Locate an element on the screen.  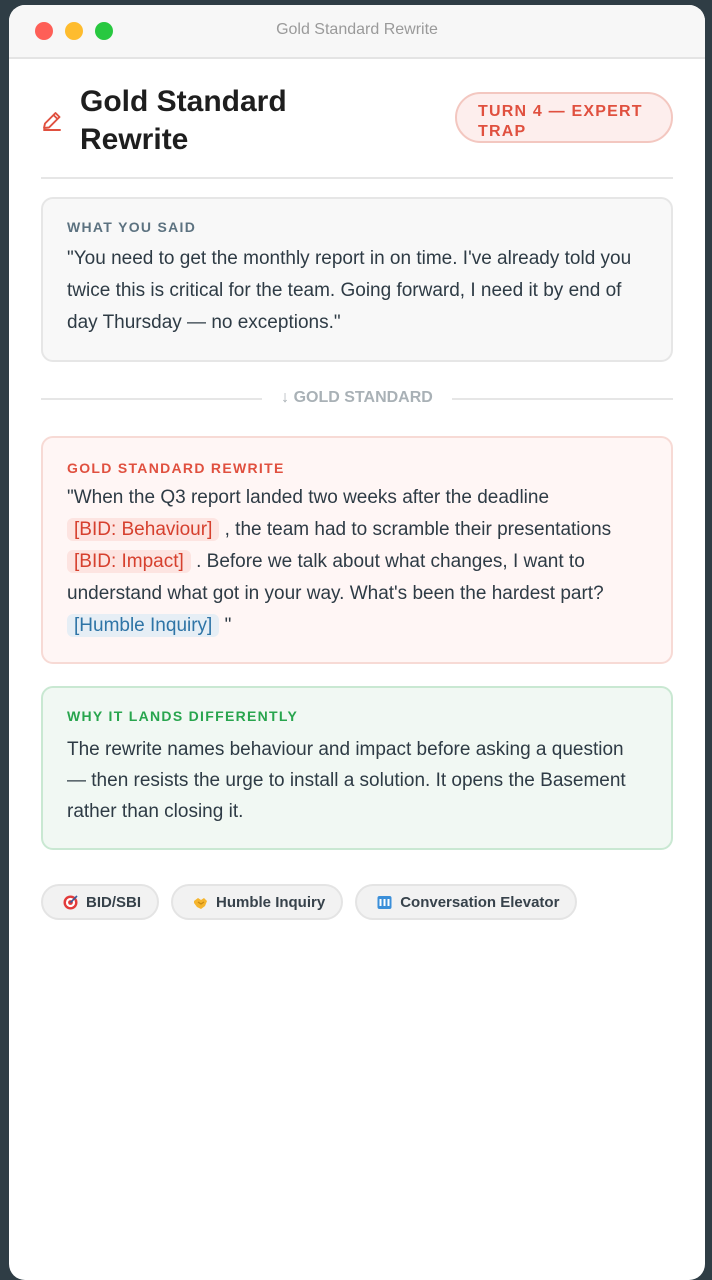
why-label: WHY IT LANDS DIFFERENTLY is located at coordinates (183, 716).